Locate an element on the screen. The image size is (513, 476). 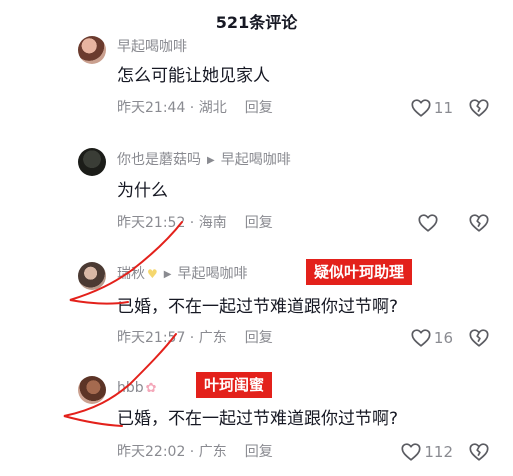
comment-username: hbb is located at coordinates (130, 388).